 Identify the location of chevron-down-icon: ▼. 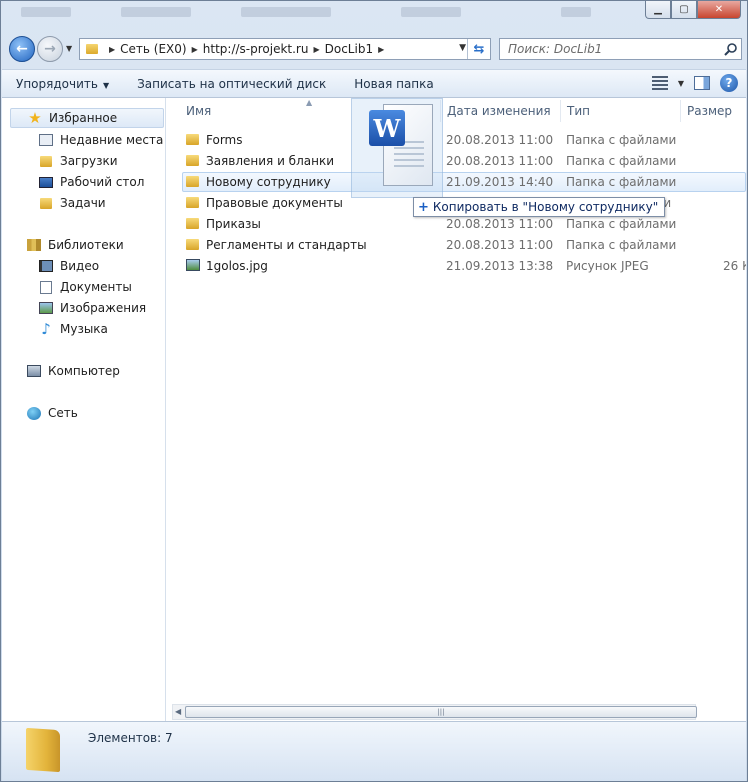
(106, 85).